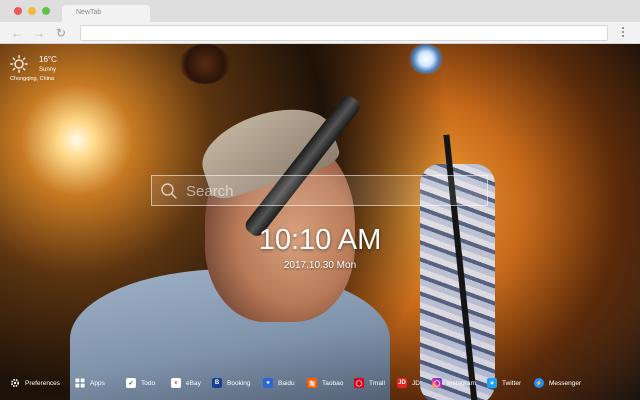 This screenshot has height=400, width=640. I want to click on baidu-label: Baidu, so click(286, 383).